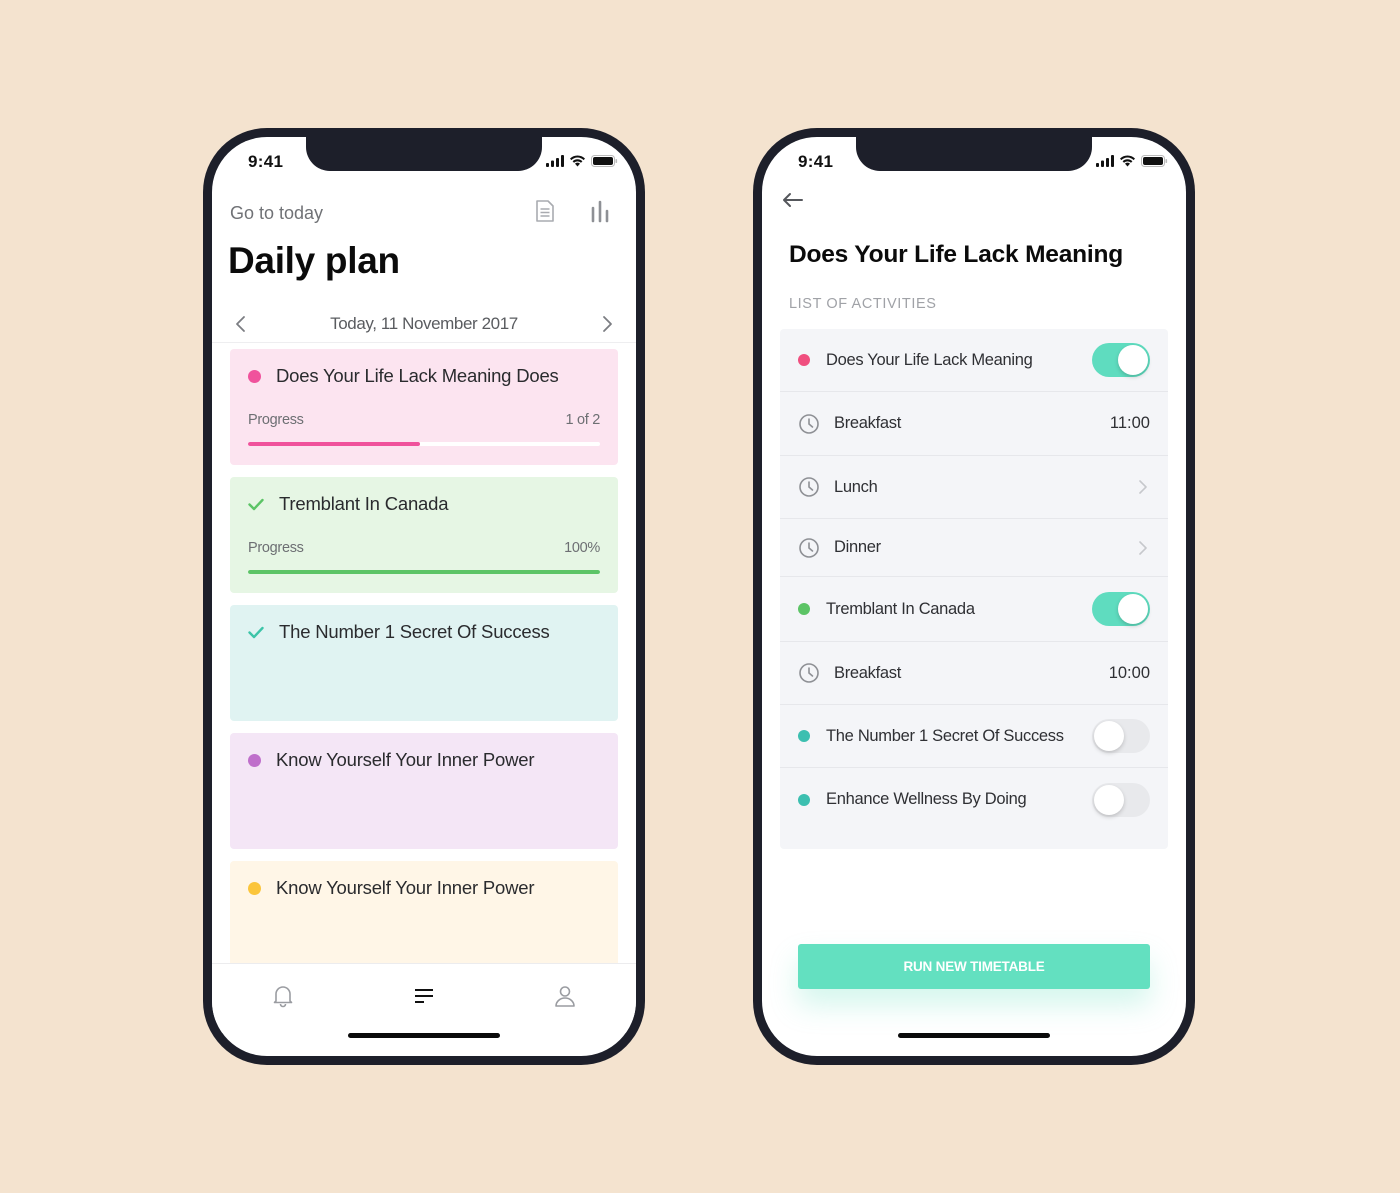 Image resolution: width=1400 pixels, height=1193 pixels. What do you see at coordinates (364, 503) in the screenshot?
I see `card-title: Tremblant In Canada` at bounding box center [364, 503].